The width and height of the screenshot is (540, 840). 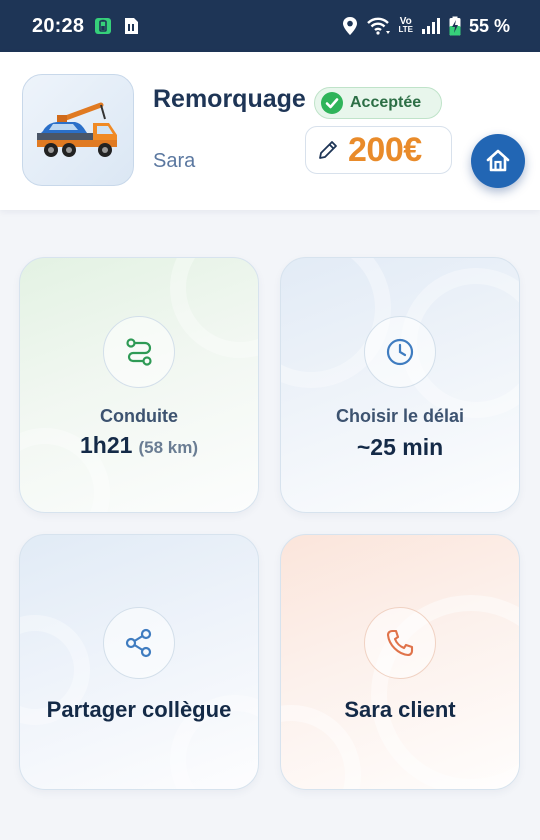 I want to click on volte-indicator: Vo LTE, so click(x=405, y=25).